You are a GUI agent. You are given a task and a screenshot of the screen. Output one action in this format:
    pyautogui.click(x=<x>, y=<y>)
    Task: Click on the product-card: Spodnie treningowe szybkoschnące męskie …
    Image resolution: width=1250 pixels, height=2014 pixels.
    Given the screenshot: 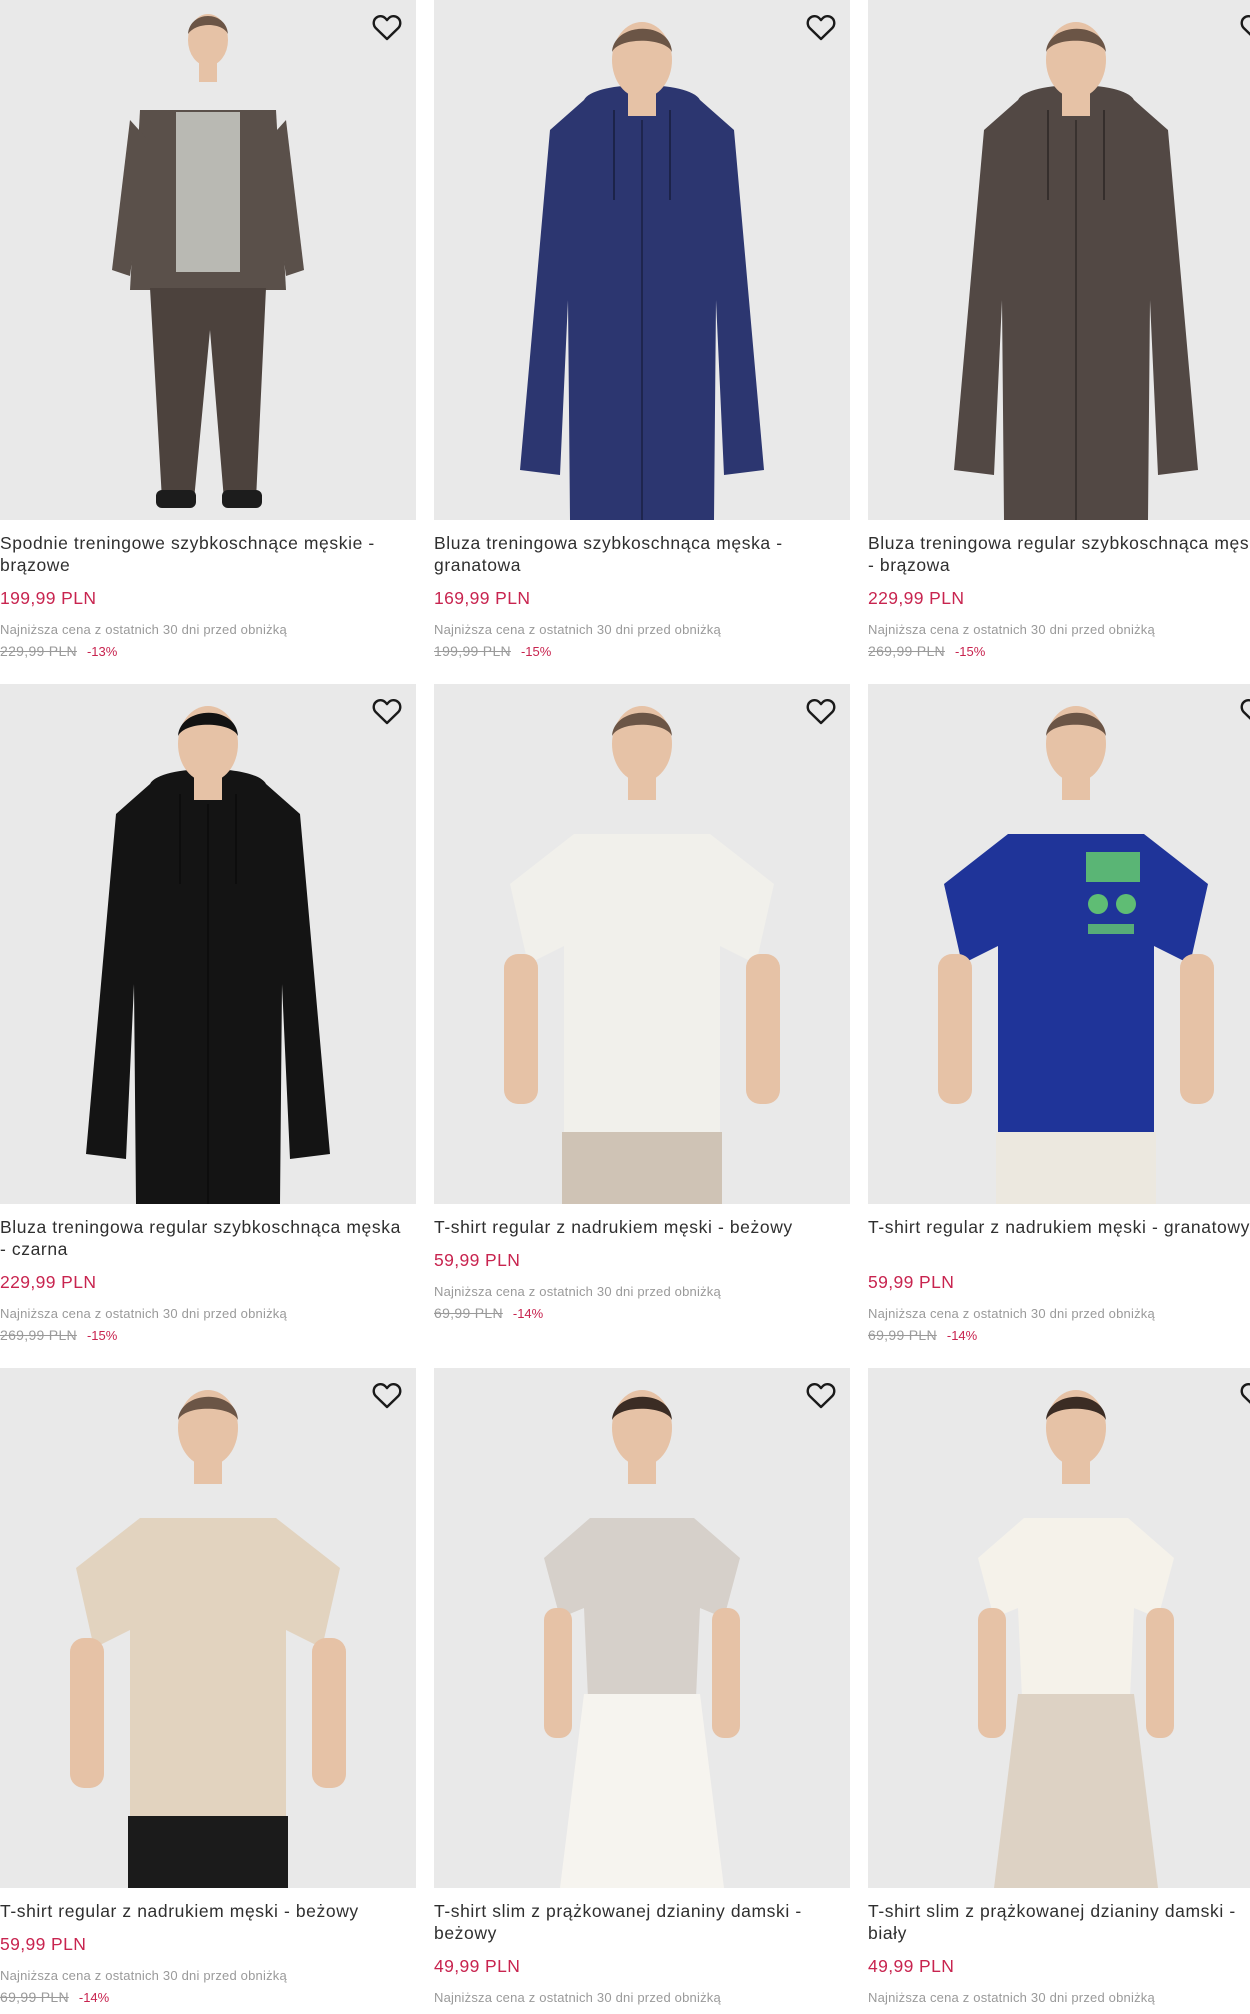 What is the action you would take?
    pyautogui.click(x=208, y=335)
    